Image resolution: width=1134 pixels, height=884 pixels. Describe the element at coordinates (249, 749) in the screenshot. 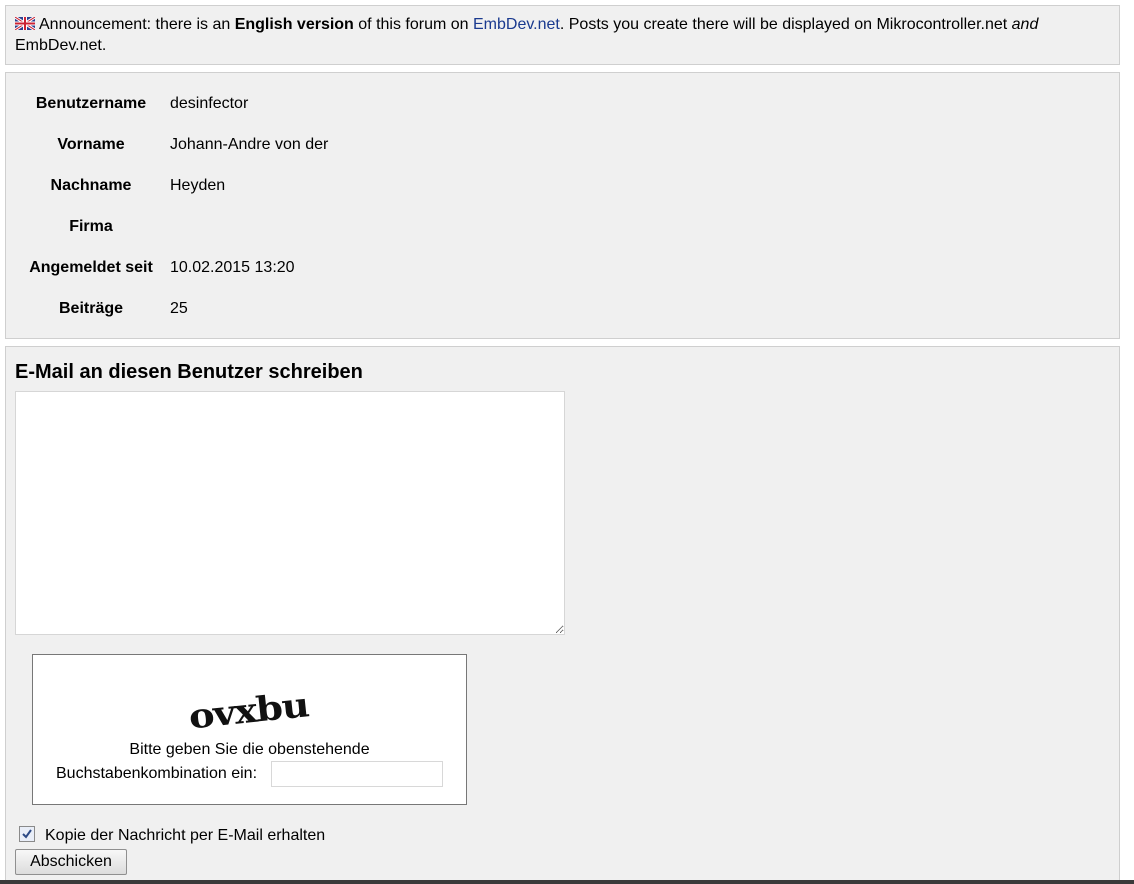

I see `captcha-instruction-line1: Bitte geben Sie die obenstehende` at that location.